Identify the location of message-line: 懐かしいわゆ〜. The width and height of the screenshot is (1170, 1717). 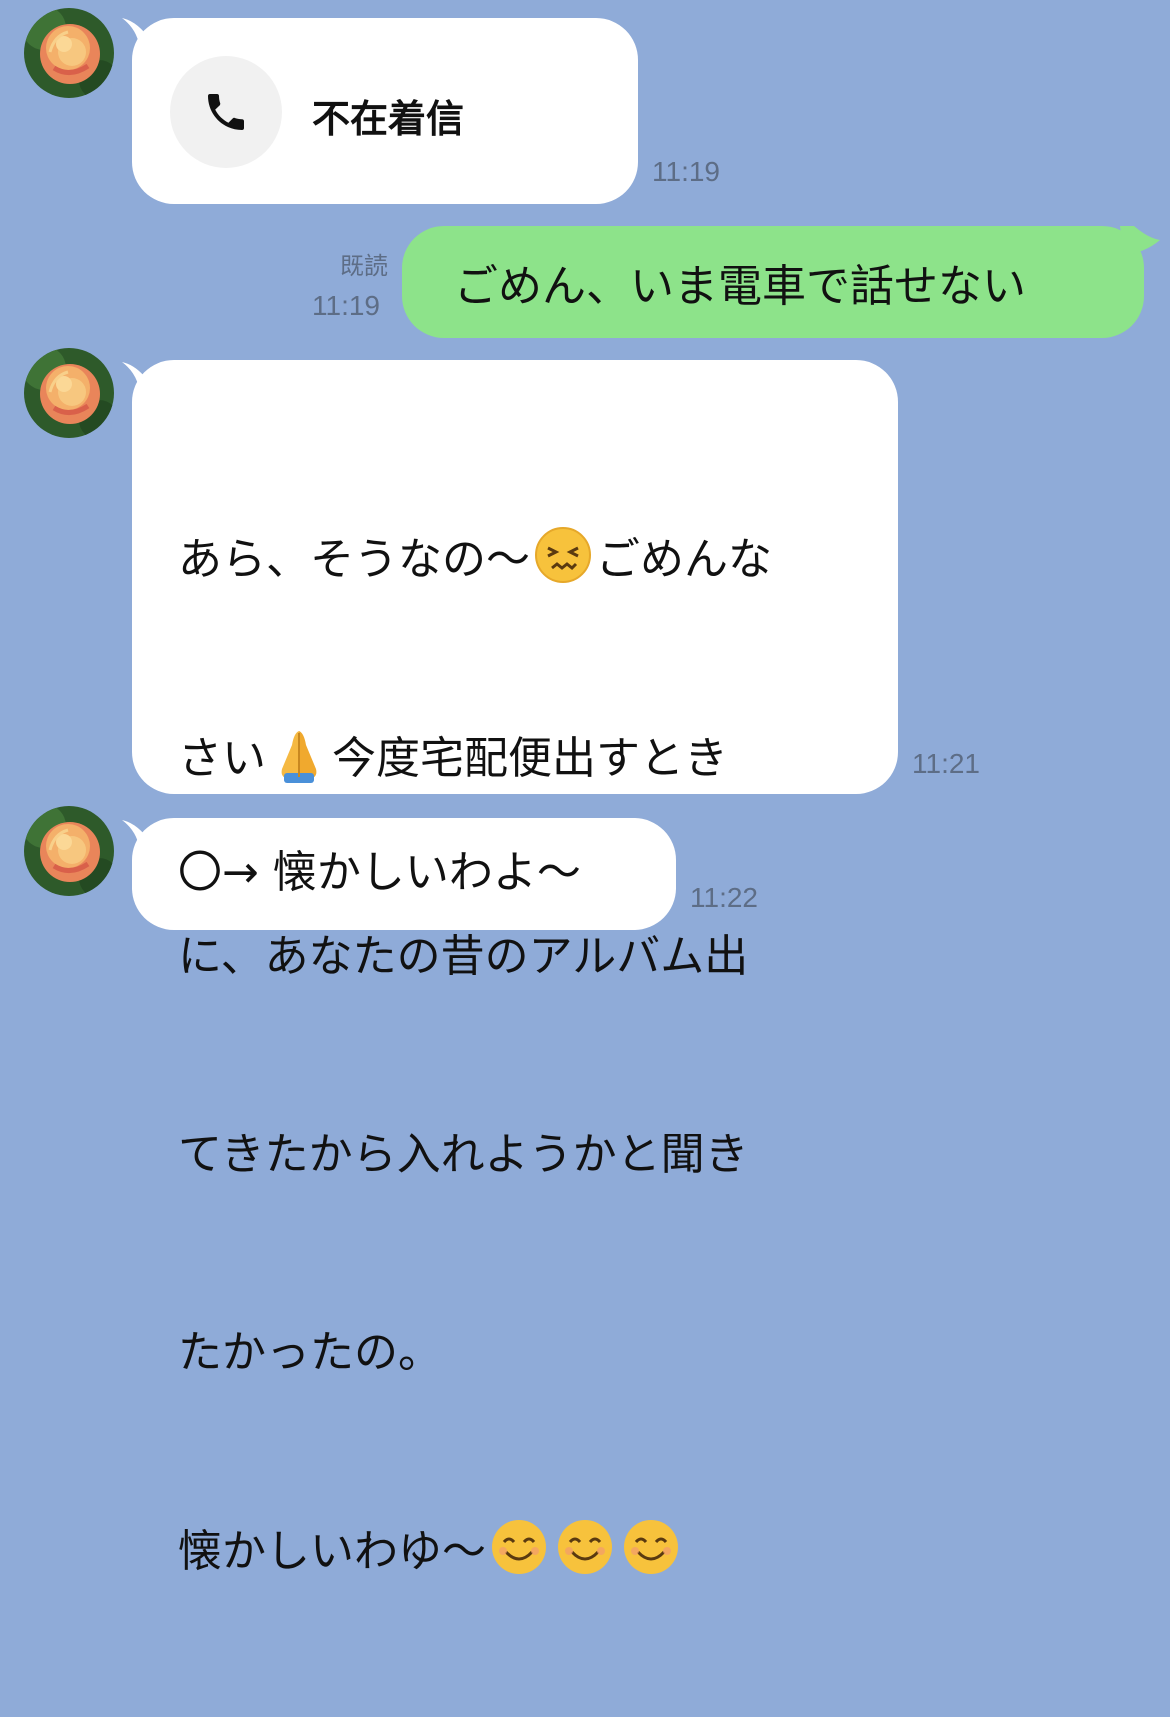
(538, 1551).